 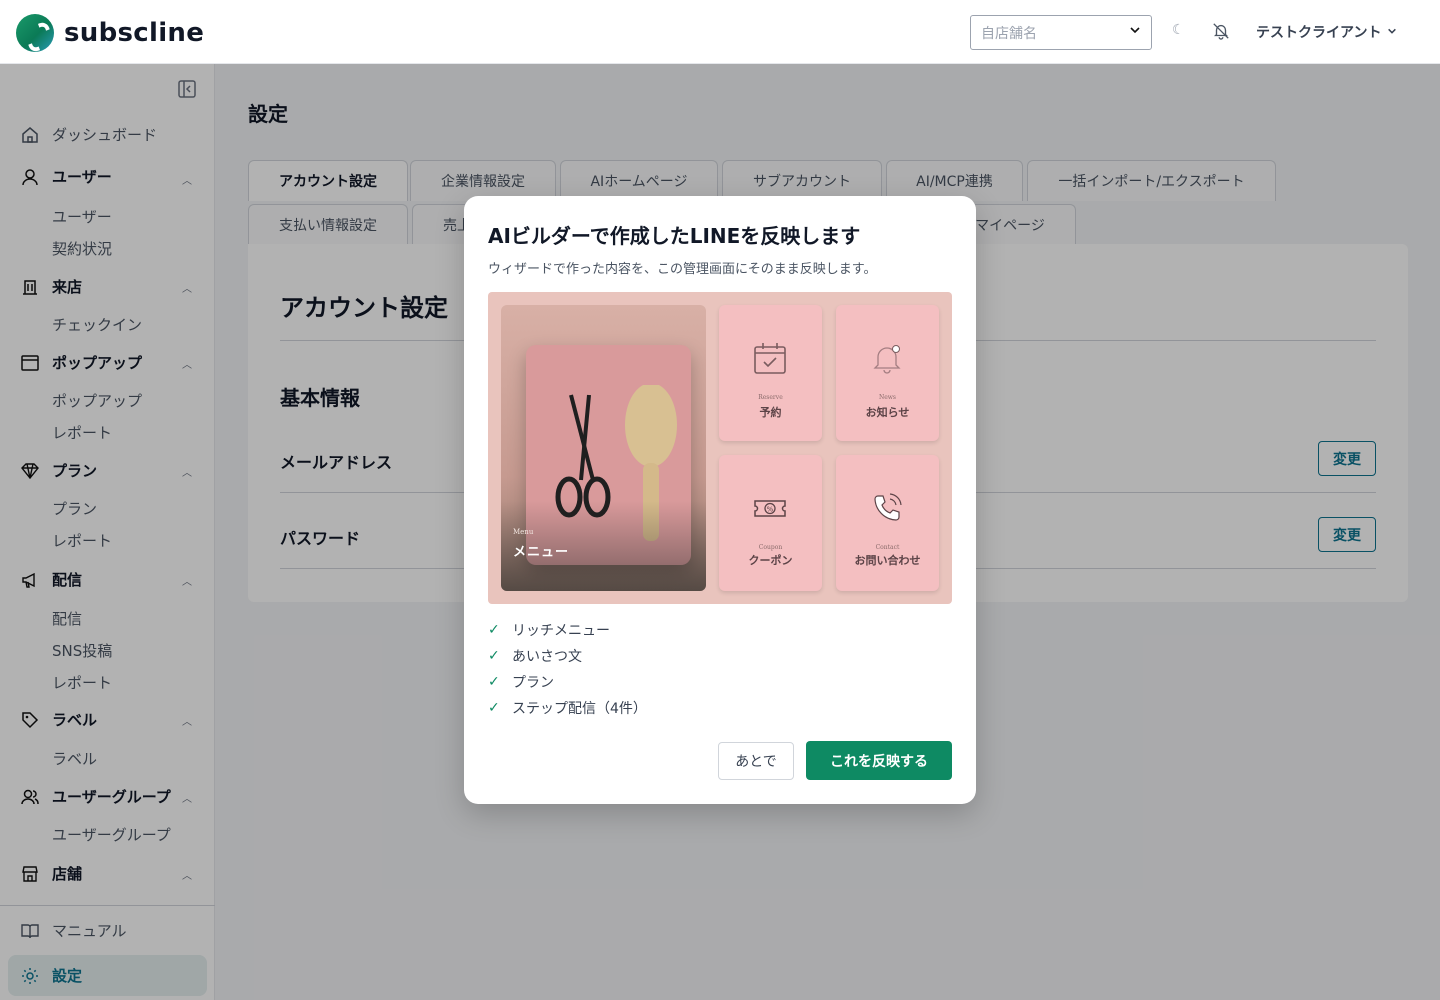 I want to click on tile-label: お問い合わせ, so click(x=887, y=560).